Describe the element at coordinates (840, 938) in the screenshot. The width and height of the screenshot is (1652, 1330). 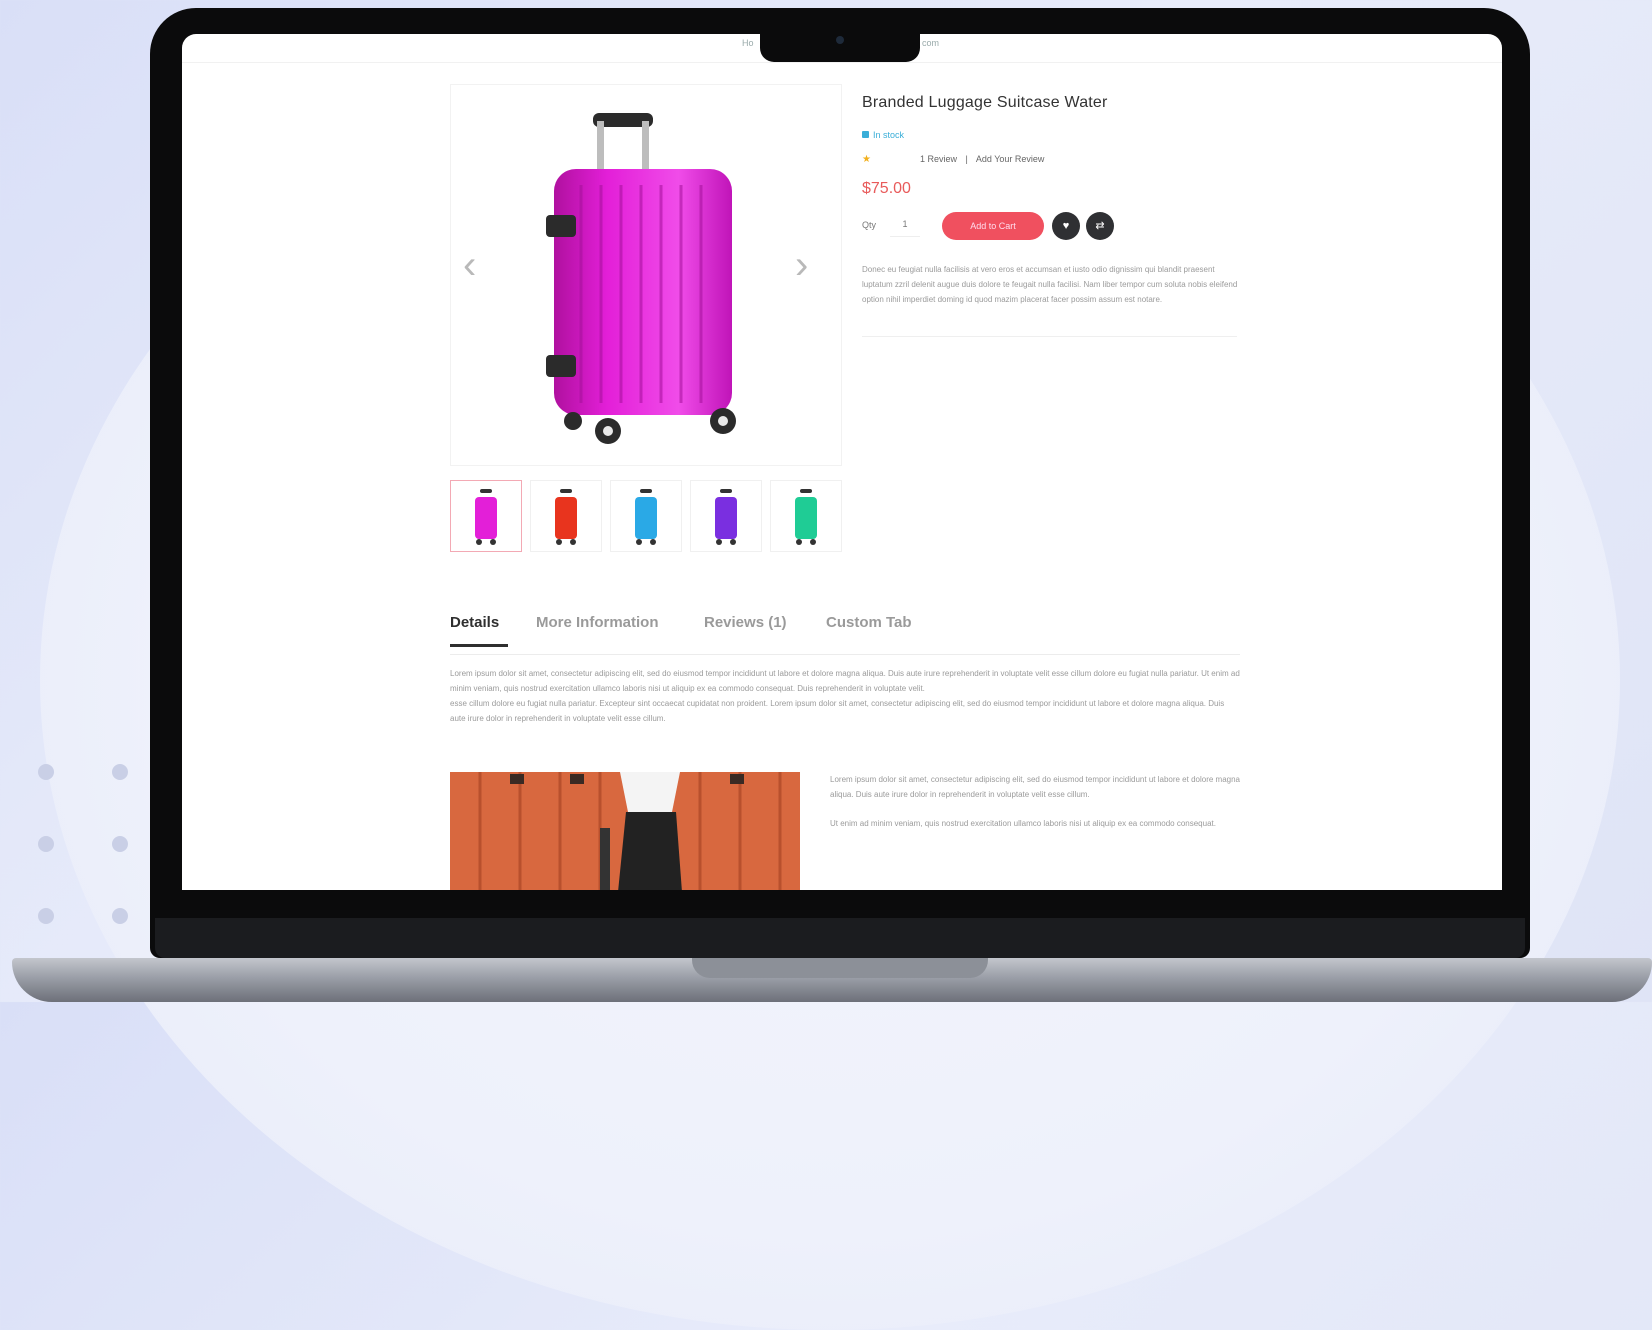
I see `laptop-chin` at that location.